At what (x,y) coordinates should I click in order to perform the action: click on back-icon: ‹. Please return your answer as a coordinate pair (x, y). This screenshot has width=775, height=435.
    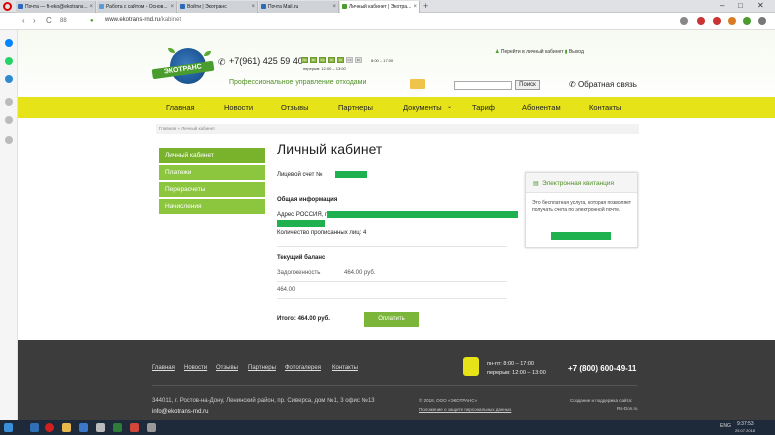
    Looking at the image, I should click on (23, 21).